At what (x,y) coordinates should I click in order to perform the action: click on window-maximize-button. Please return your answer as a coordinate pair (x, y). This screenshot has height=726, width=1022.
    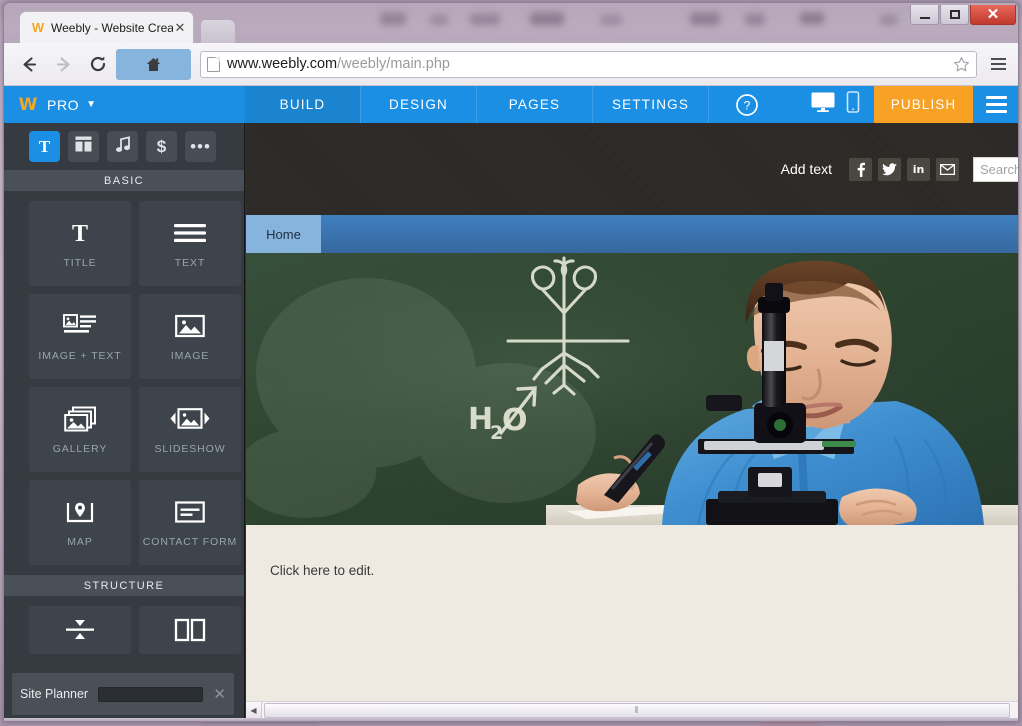
    Looking at the image, I should click on (954, 15).